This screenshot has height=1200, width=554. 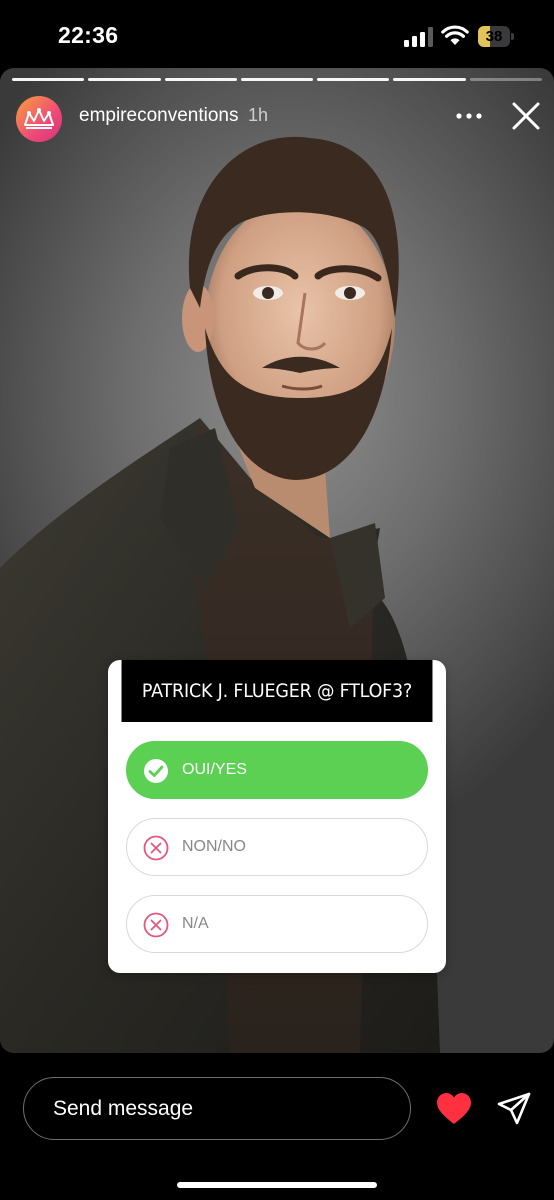 What do you see at coordinates (217, 1108) in the screenshot?
I see `send-message-input` at bounding box center [217, 1108].